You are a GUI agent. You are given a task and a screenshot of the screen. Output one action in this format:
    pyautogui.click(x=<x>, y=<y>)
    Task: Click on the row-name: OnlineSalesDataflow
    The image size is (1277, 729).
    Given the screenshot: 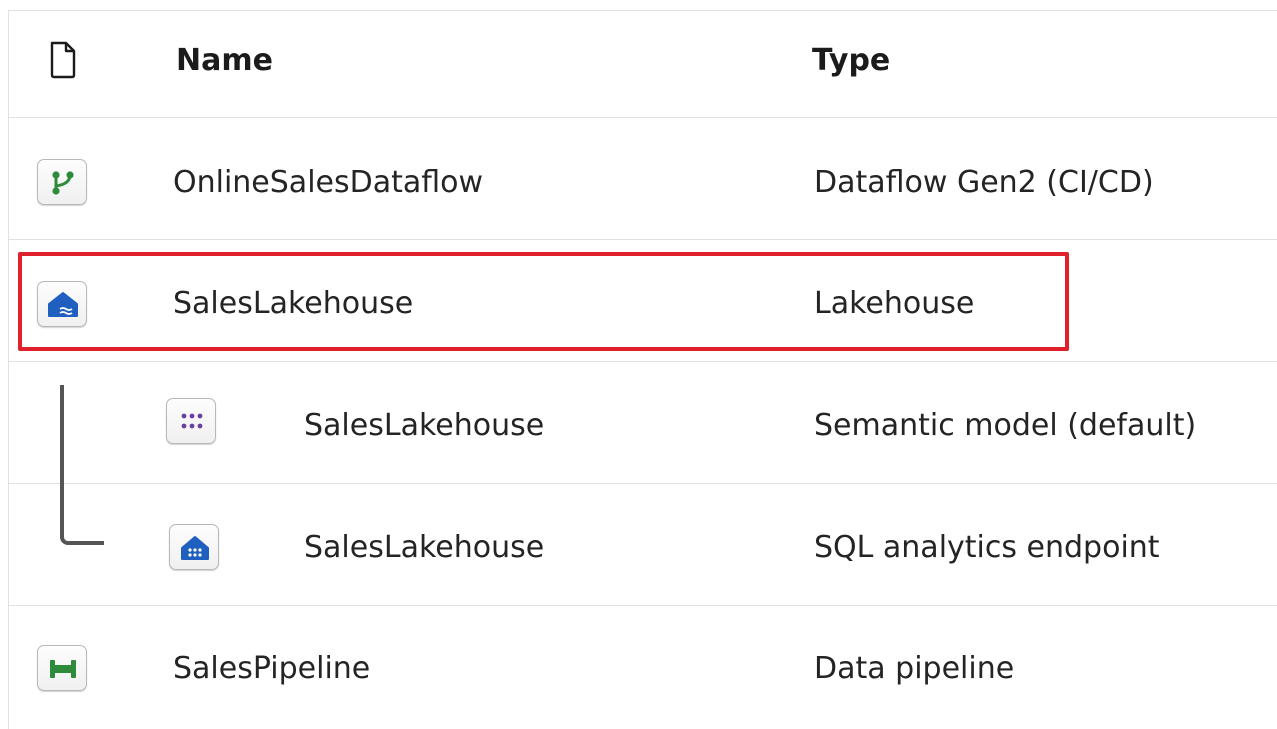 What is the action you would take?
    pyautogui.click(x=328, y=183)
    